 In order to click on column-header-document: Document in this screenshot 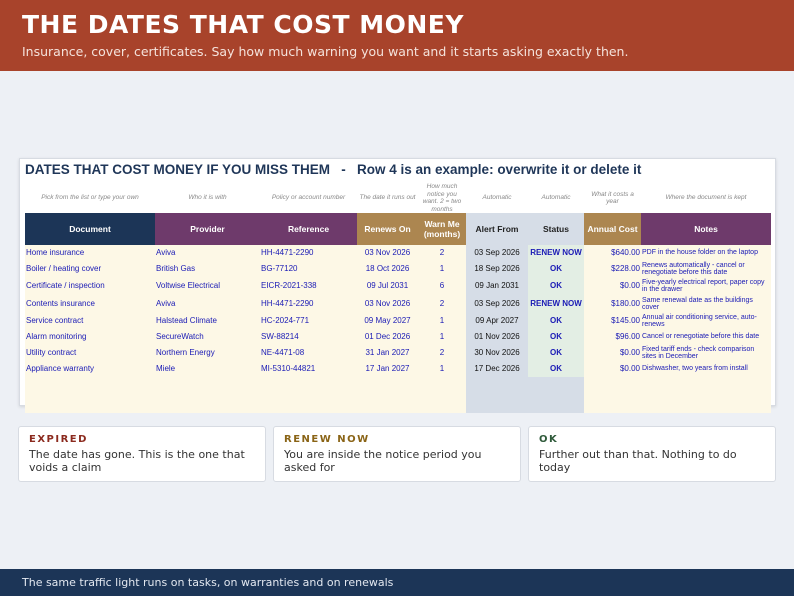, I will do `click(90, 229)`.